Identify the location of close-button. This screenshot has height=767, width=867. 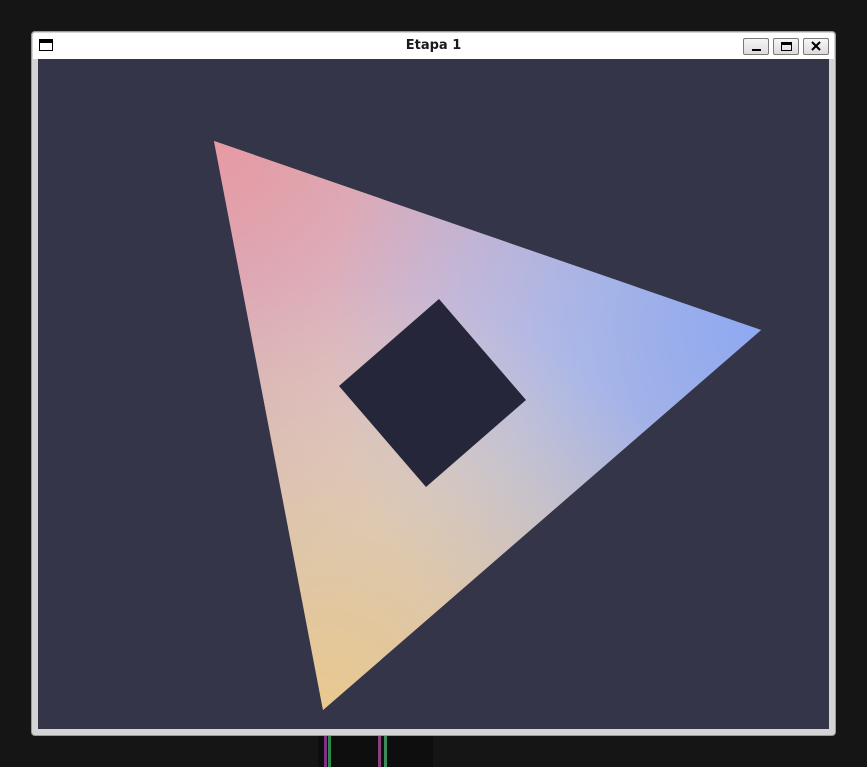
(816, 46).